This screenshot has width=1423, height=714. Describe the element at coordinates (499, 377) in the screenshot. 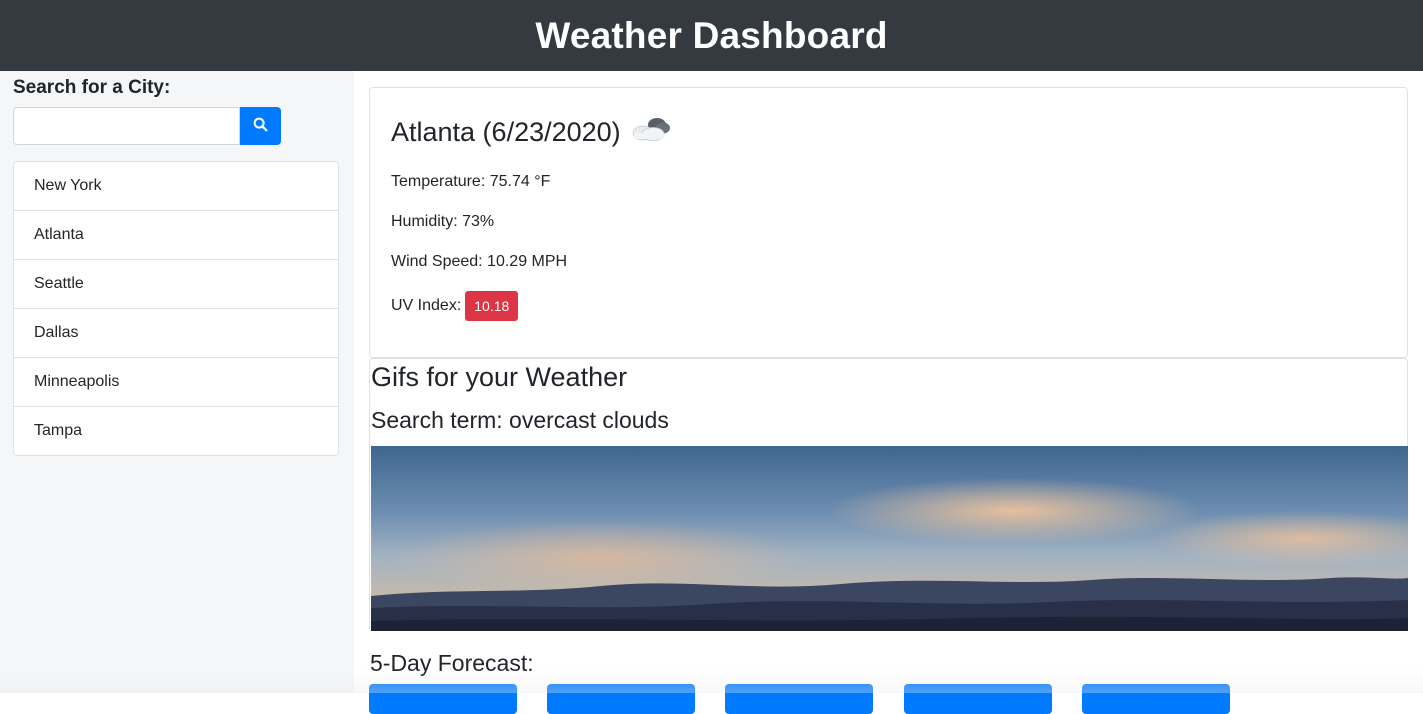

I see `gif-section-title: Gifs for your Weather` at that location.